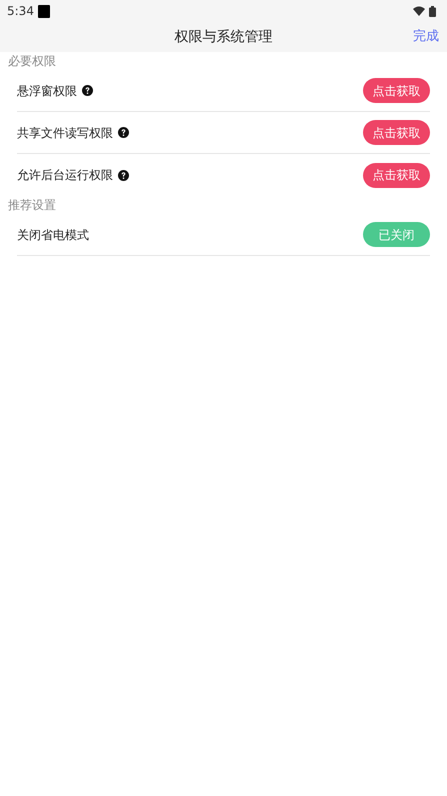 This screenshot has width=447, height=796. What do you see at coordinates (32, 205) in the screenshot?
I see `section-header: 推荐设置` at bounding box center [32, 205].